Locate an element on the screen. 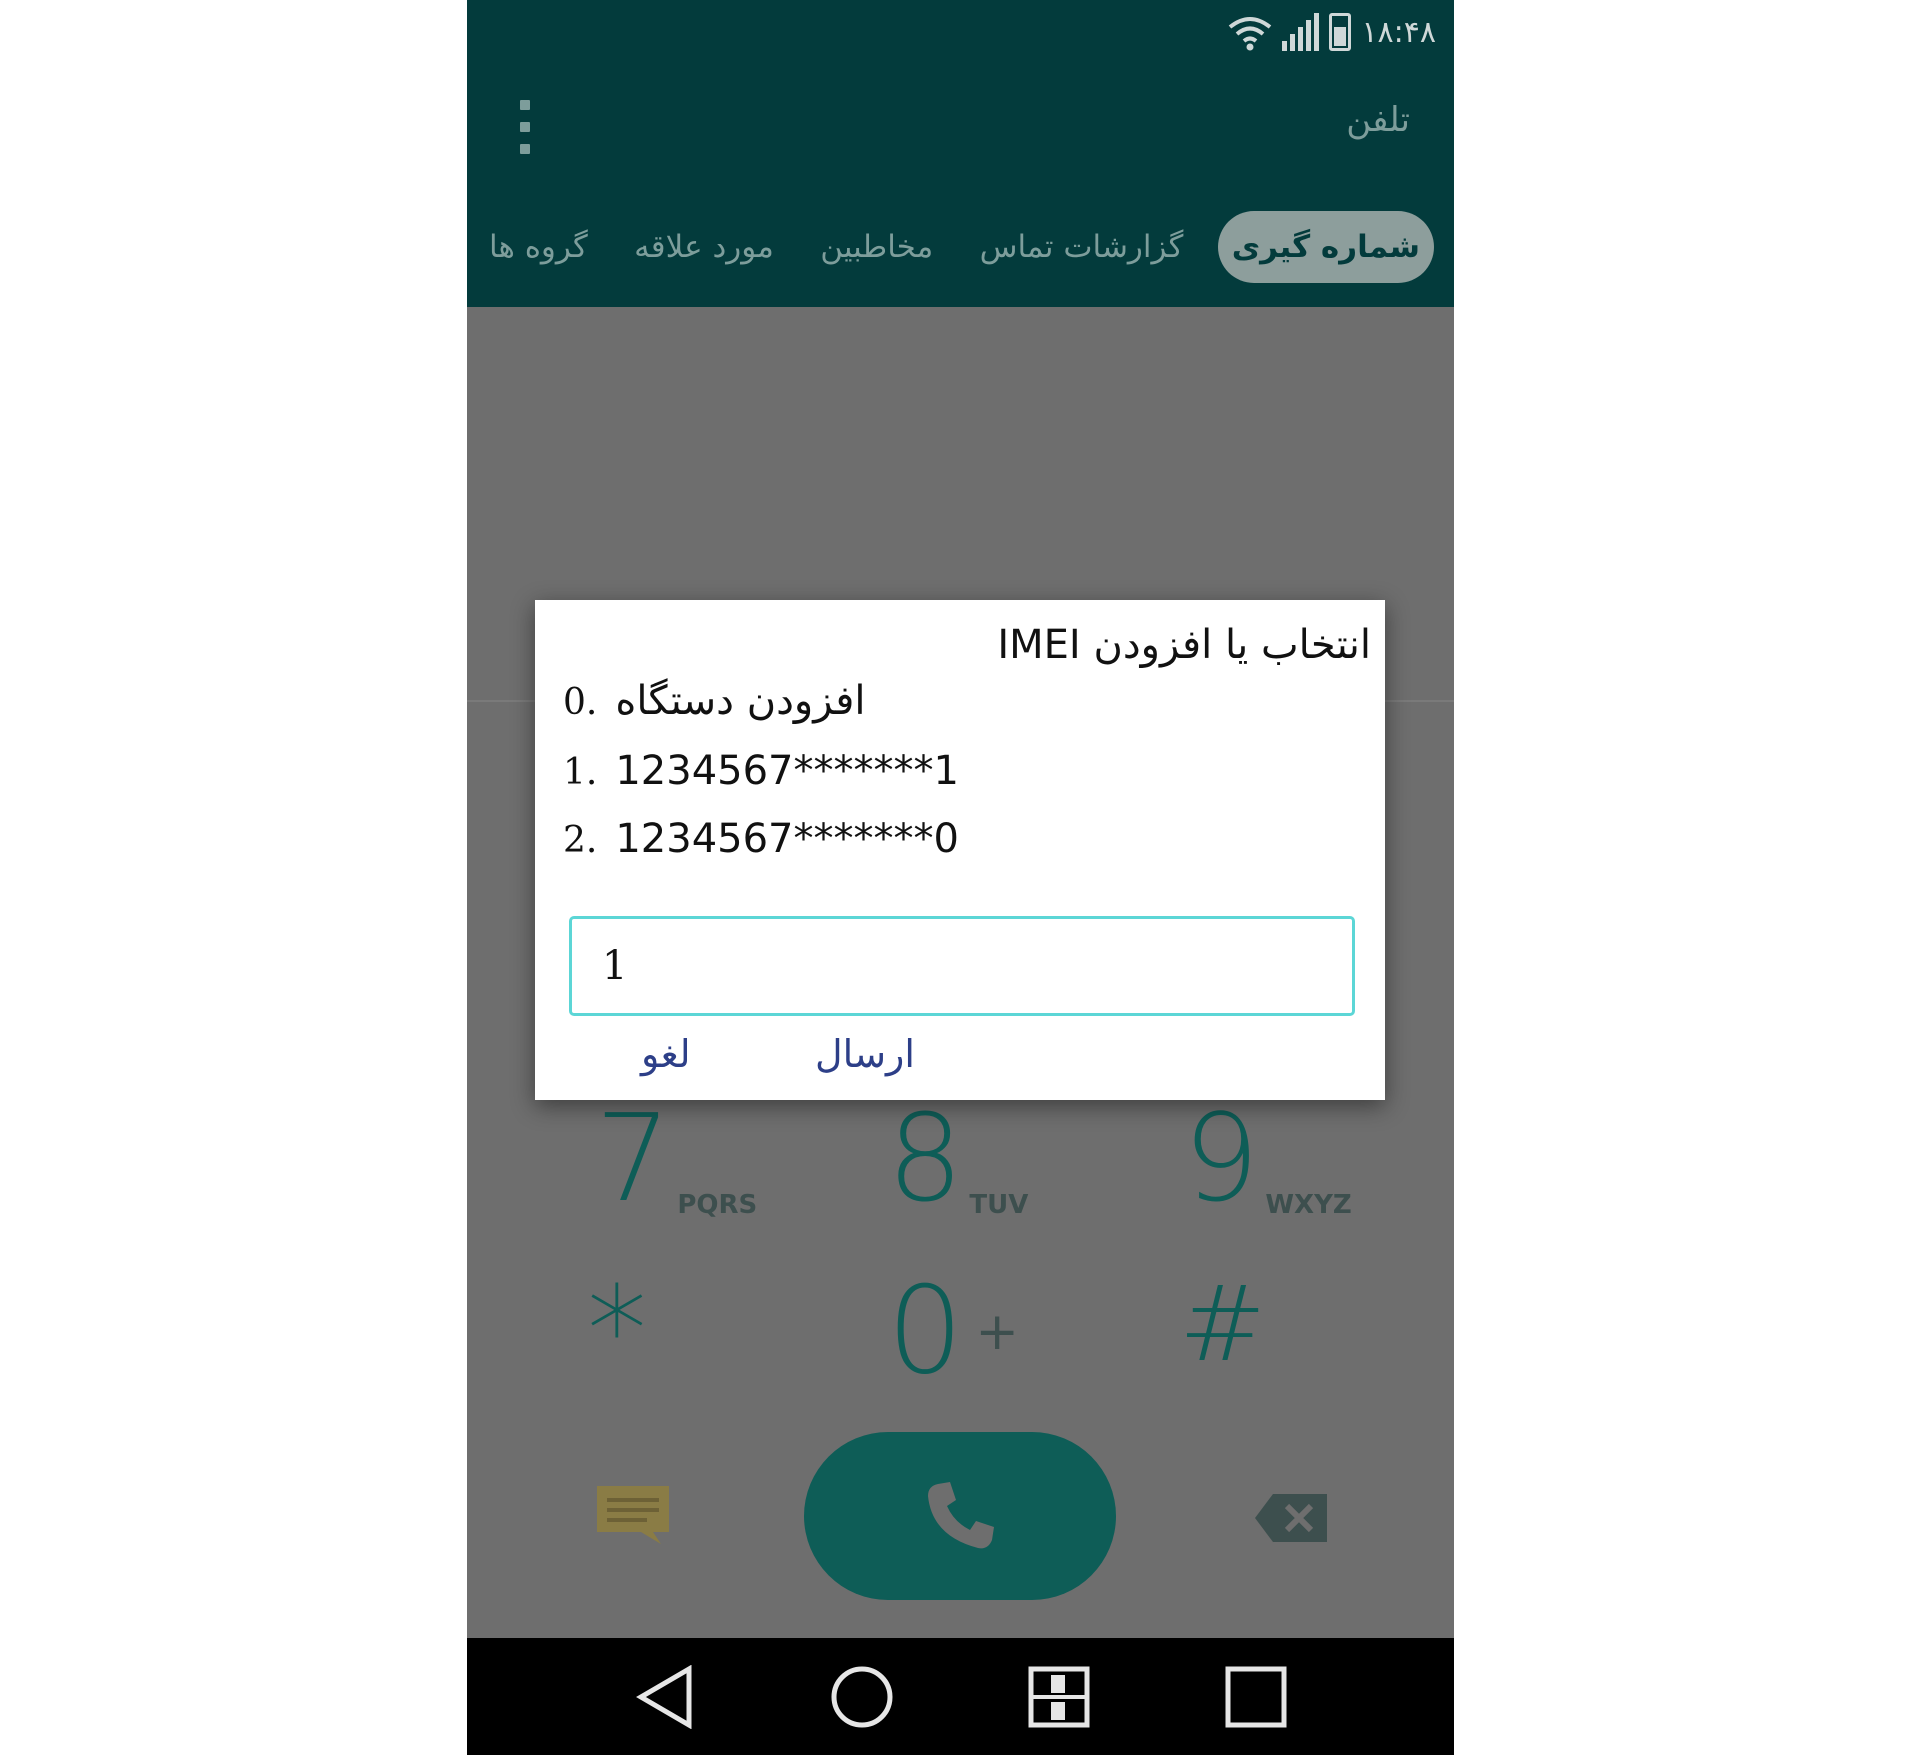 This screenshot has height=1755, width=1920. home-icon is located at coordinates (862, 1697).